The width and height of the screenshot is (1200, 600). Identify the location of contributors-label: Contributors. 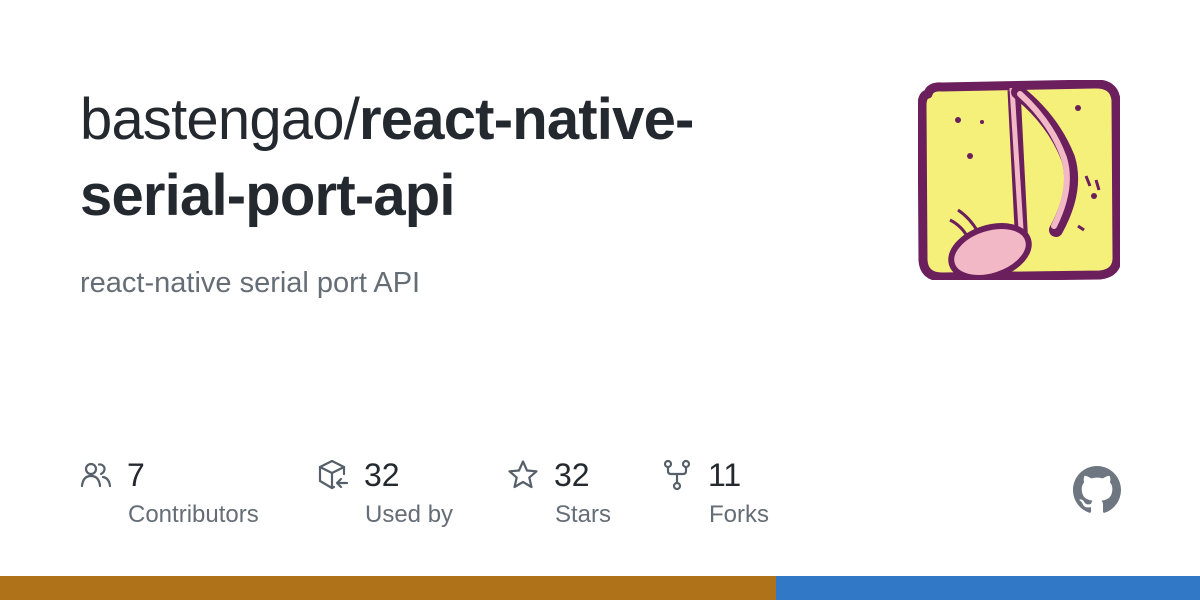
(193, 514).